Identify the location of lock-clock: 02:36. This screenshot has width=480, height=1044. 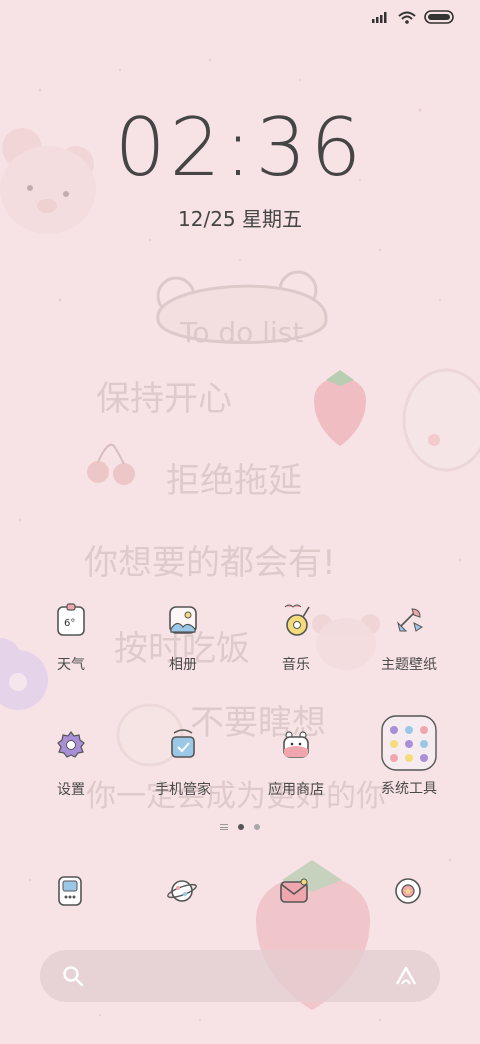
(240, 148).